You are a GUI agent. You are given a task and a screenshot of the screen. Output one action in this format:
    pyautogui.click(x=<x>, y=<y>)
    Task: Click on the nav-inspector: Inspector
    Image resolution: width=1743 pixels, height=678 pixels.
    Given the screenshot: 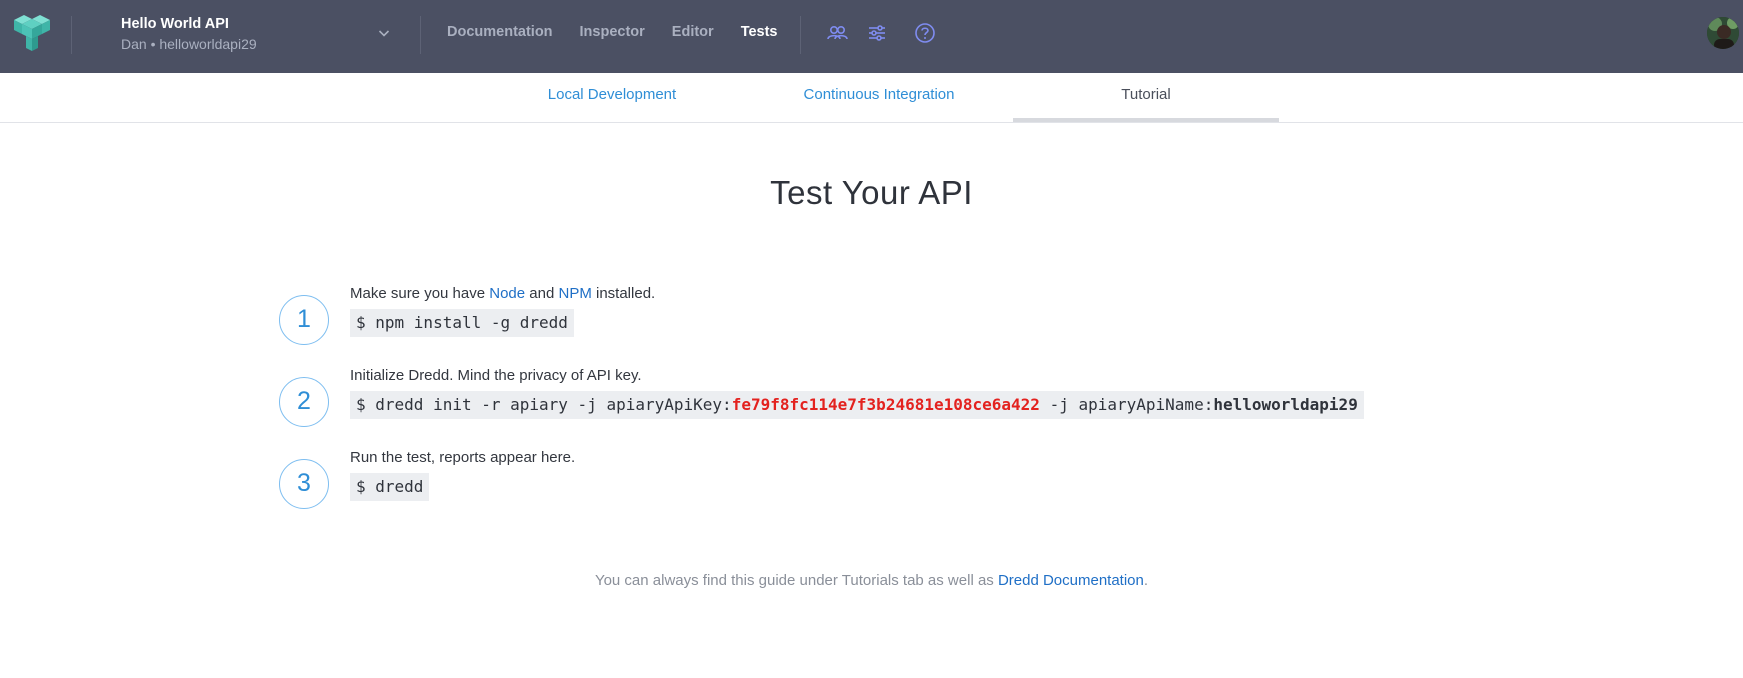 What is the action you would take?
    pyautogui.click(x=612, y=32)
    